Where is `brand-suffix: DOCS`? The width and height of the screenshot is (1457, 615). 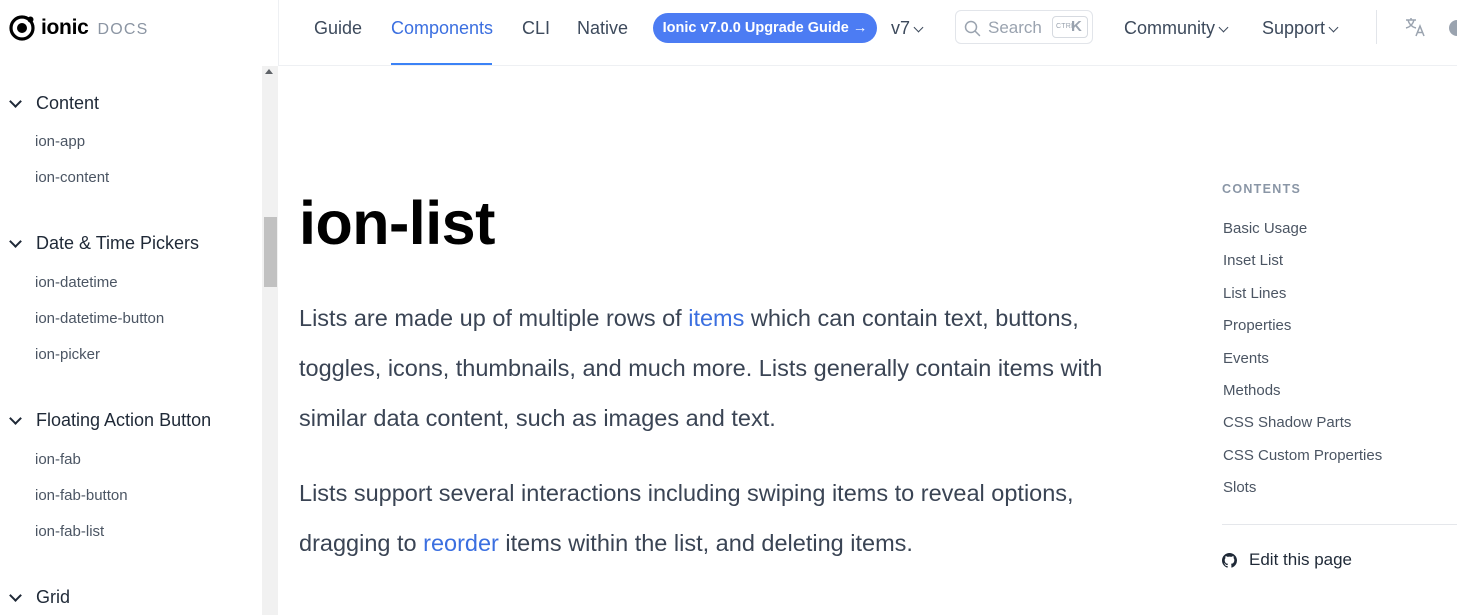
brand-suffix: DOCS is located at coordinates (123, 29).